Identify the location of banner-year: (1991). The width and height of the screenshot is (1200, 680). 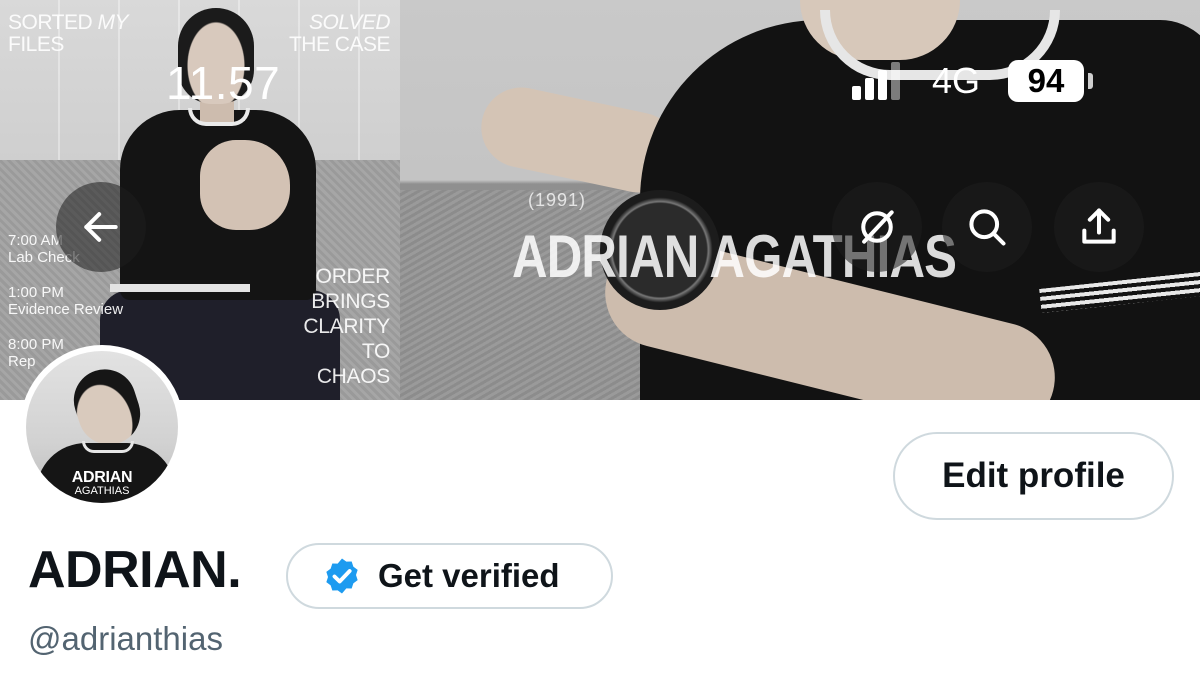
(557, 200).